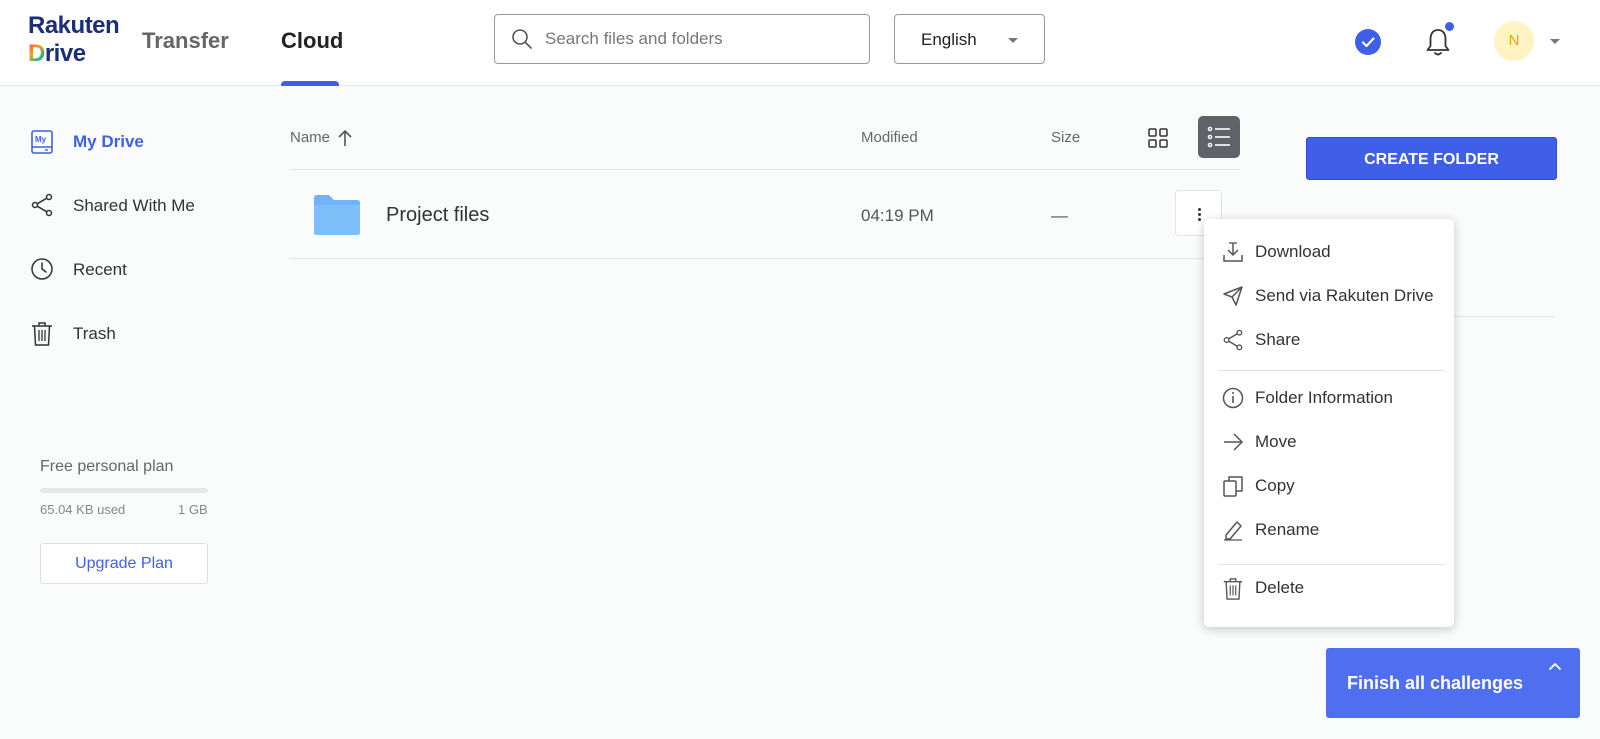 The height and width of the screenshot is (739, 1600). I want to click on svg-text: My, so click(41, 139).